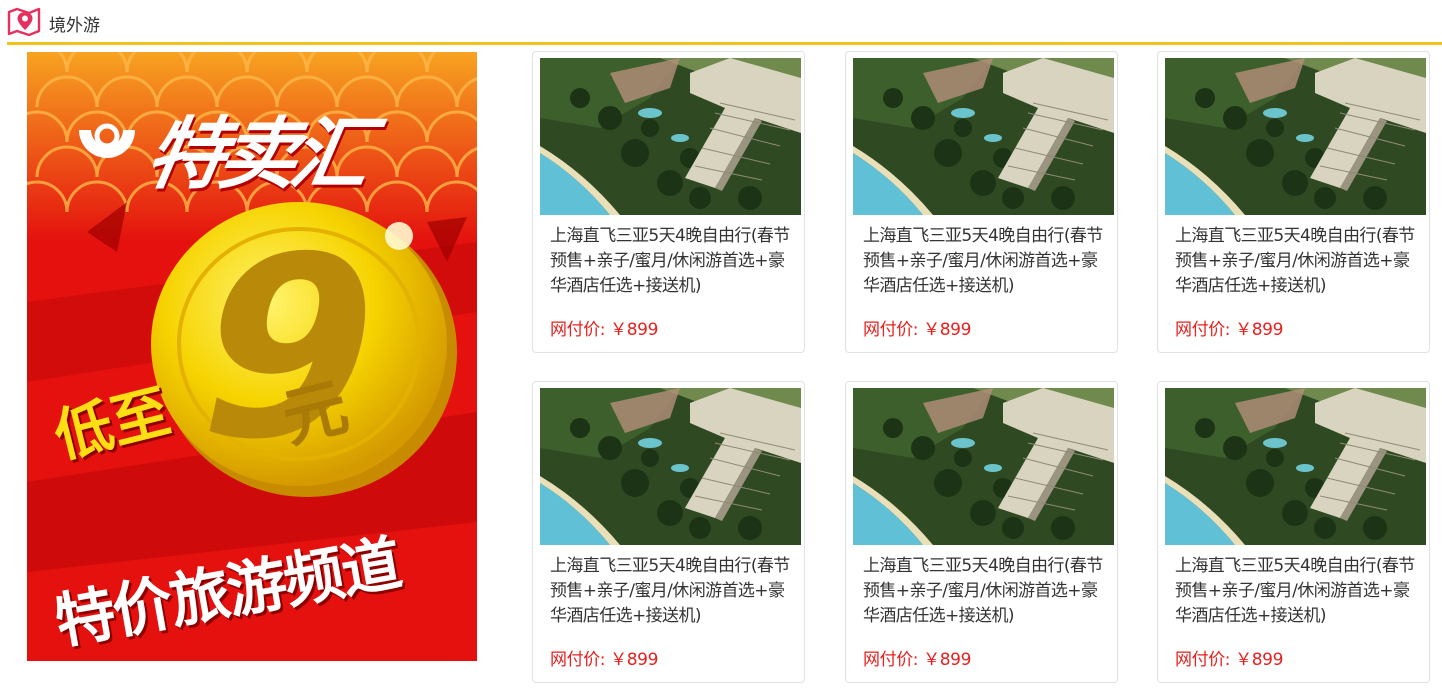  I want to click on section-title: 境外游, so click(74, 26).